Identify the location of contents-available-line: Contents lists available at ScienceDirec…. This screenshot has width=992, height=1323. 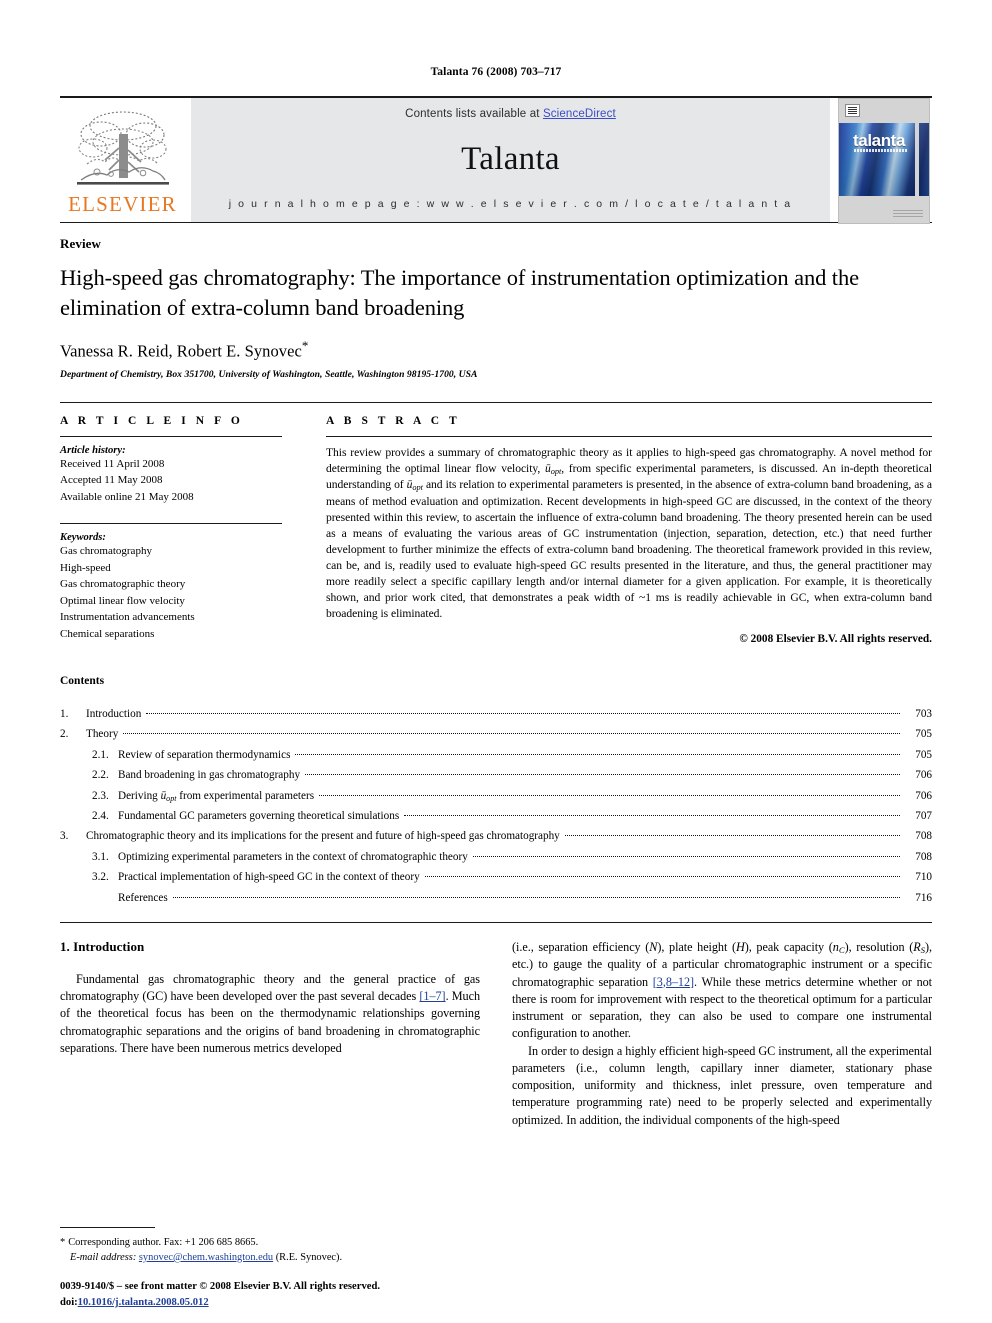
(510, 114).